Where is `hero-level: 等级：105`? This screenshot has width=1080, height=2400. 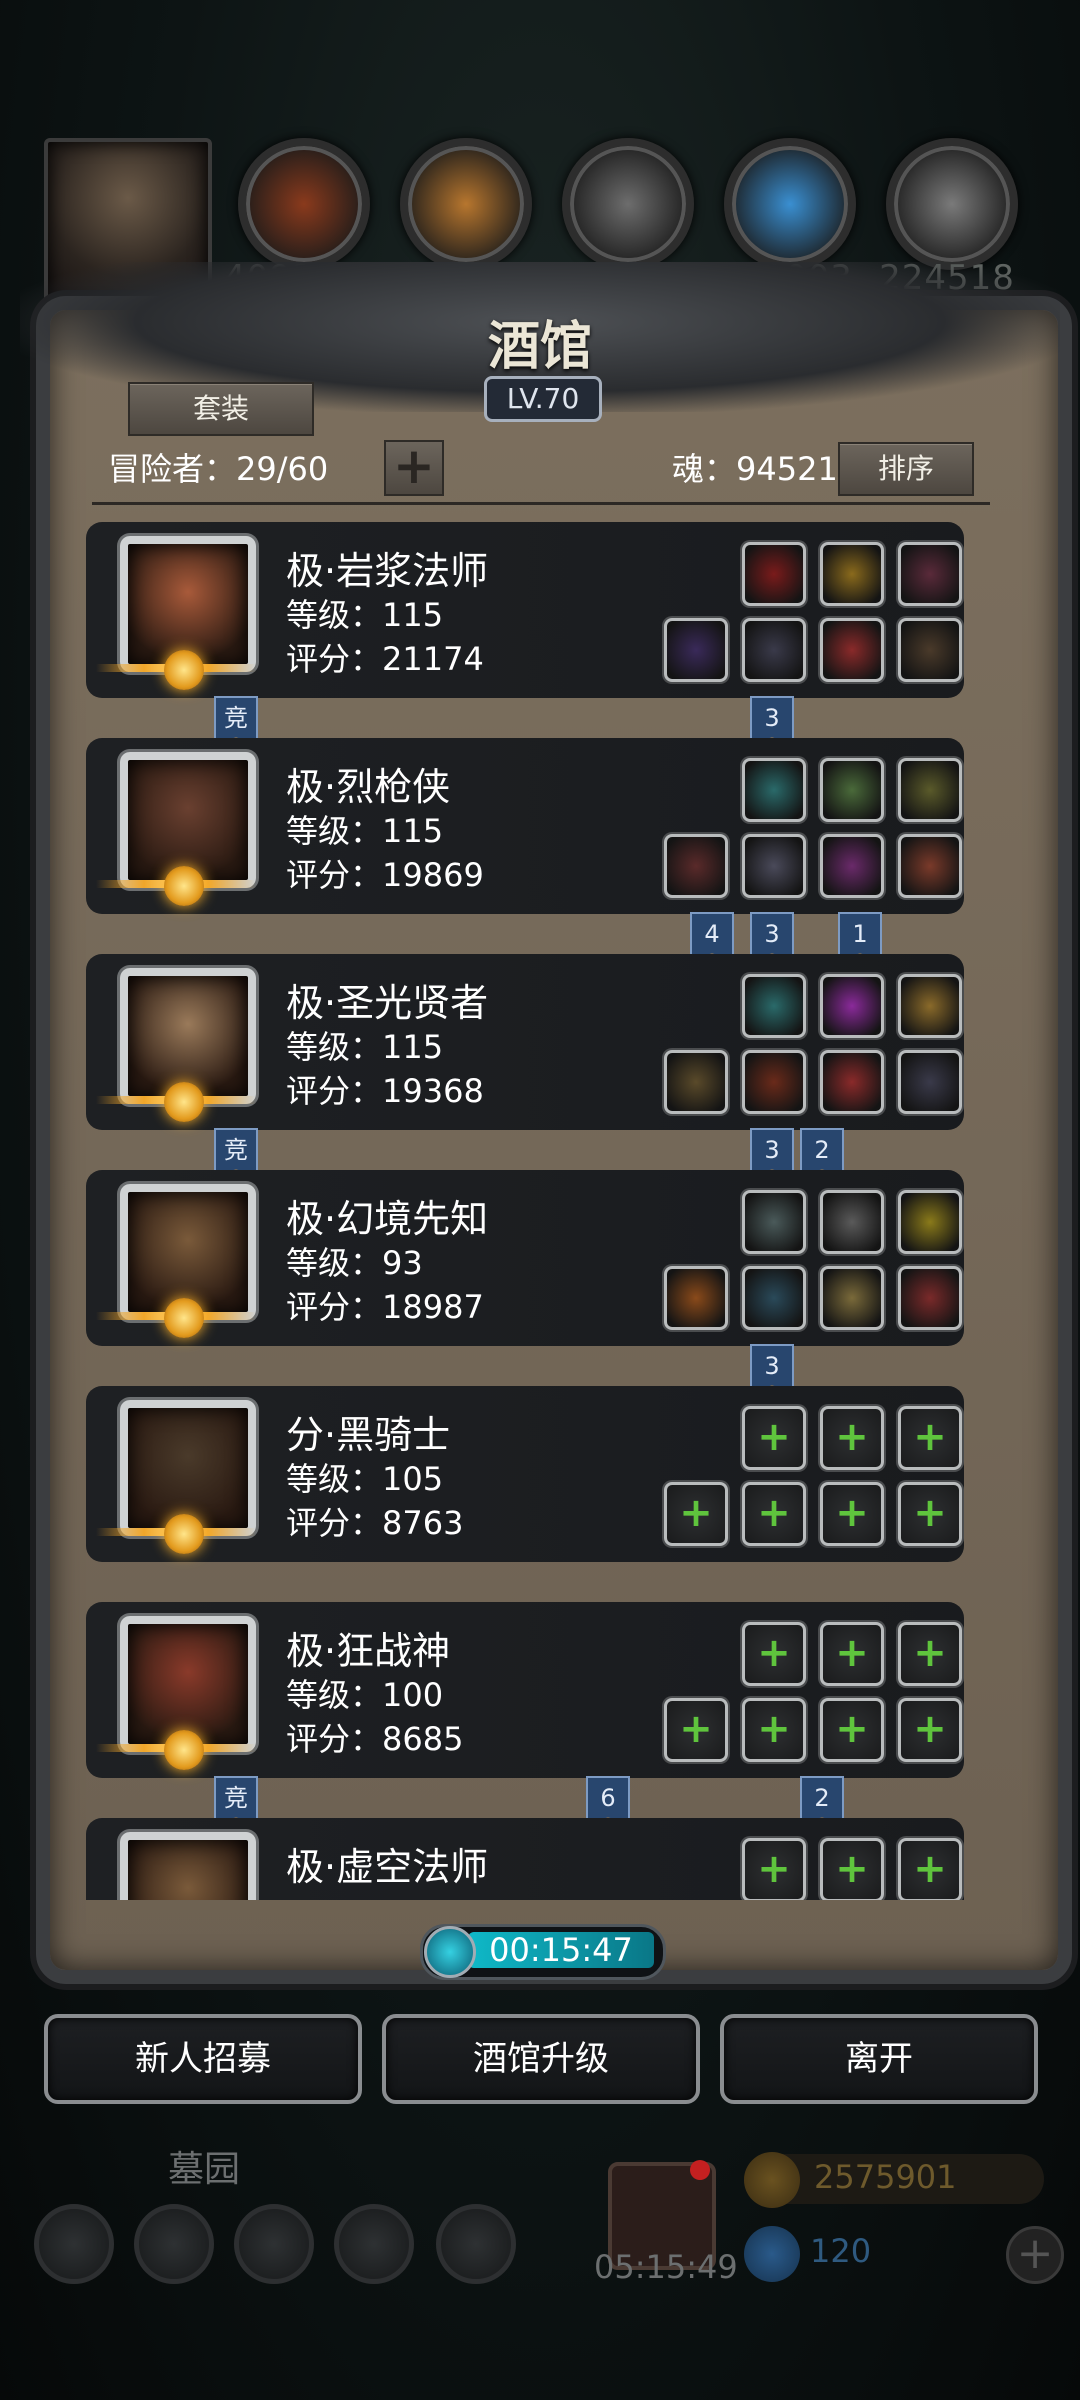 hero-level: 等级：105 is located at coordinates (365, 1479).